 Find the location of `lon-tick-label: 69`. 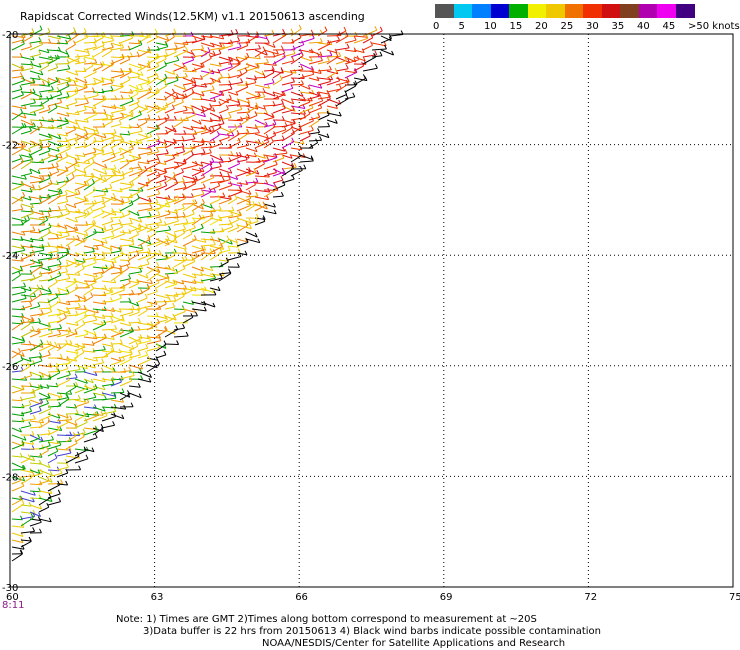

lon-tick-label: 69 is located at coordinates (446, 597).